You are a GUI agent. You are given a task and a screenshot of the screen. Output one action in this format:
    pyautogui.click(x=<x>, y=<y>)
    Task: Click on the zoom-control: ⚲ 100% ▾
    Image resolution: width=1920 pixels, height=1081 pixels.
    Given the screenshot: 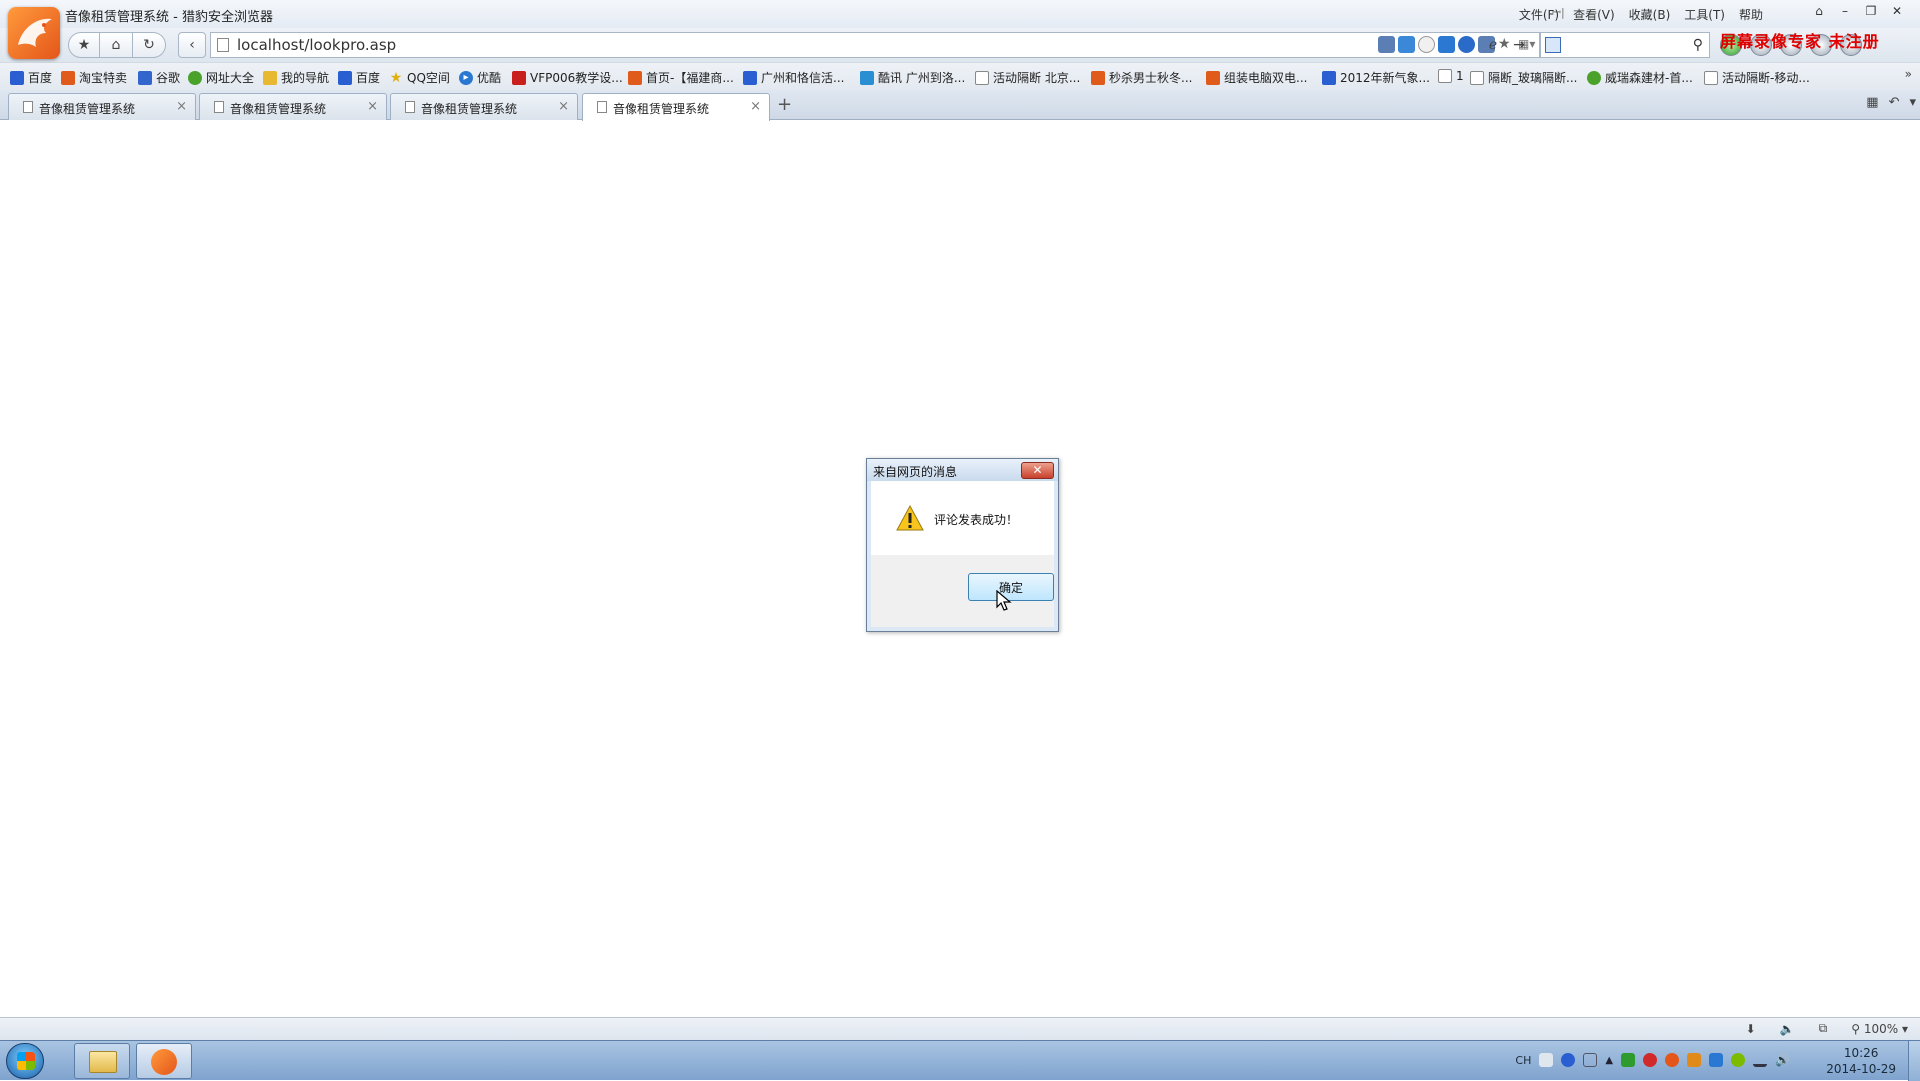 What is the action you would take?
    pyautogui.click(x=1879, y=1029)
    